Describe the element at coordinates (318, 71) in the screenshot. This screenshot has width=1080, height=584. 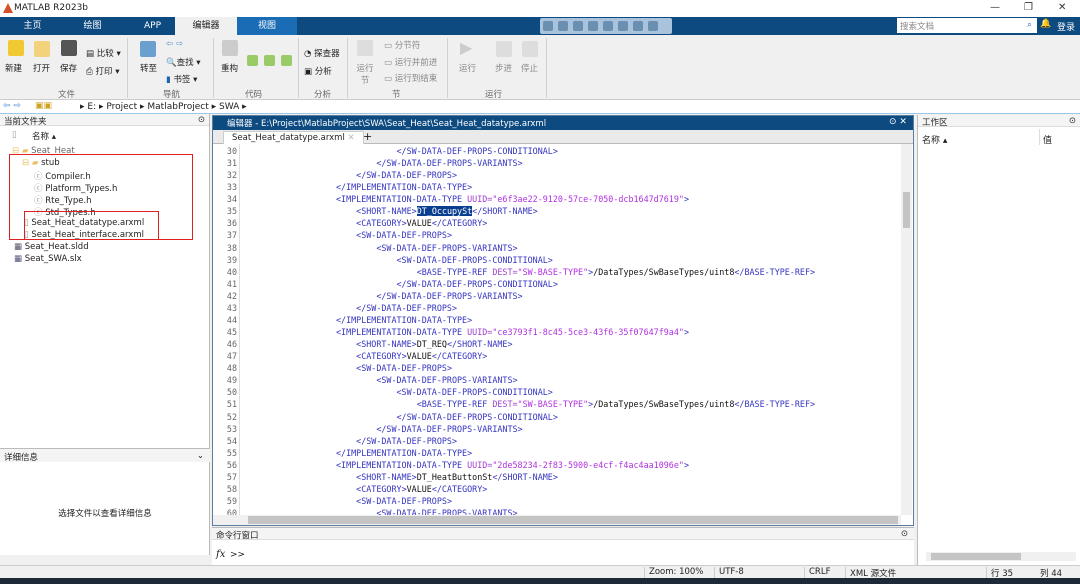
I see `analyze-button: ▣ 分析` at that location.